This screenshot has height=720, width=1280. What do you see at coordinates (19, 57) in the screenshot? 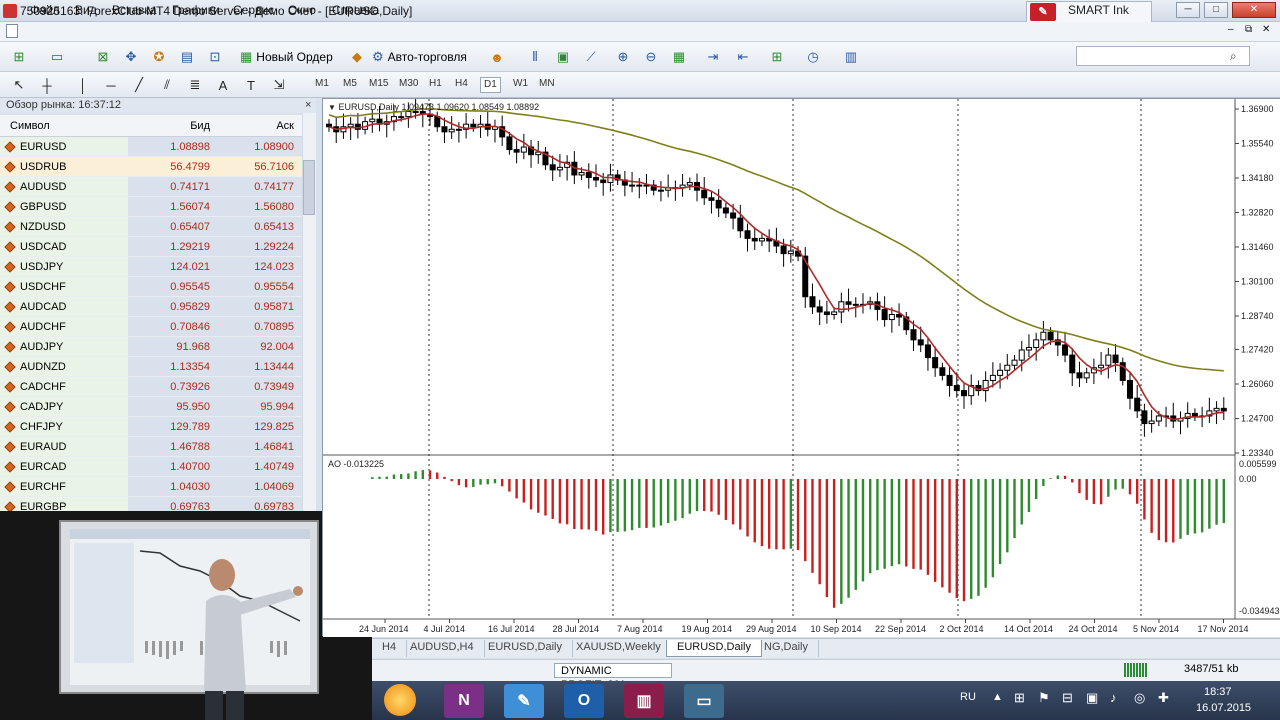
I see `new-chart-icon: ⊞` at bounding box center [19, 57].